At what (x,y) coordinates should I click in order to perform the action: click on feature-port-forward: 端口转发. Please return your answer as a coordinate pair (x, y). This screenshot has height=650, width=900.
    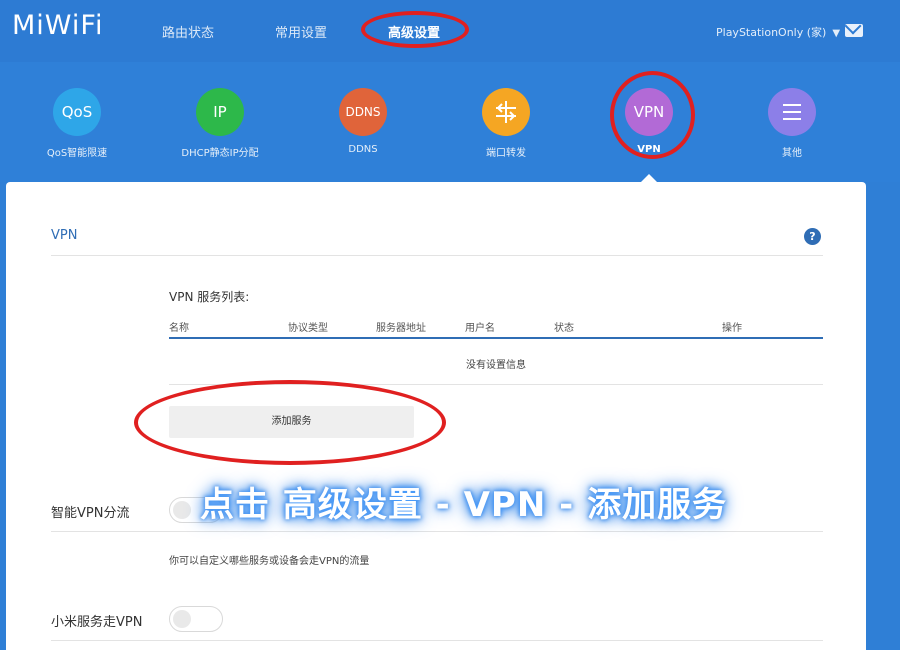
    Looking at the image, I should click on (506, 123).